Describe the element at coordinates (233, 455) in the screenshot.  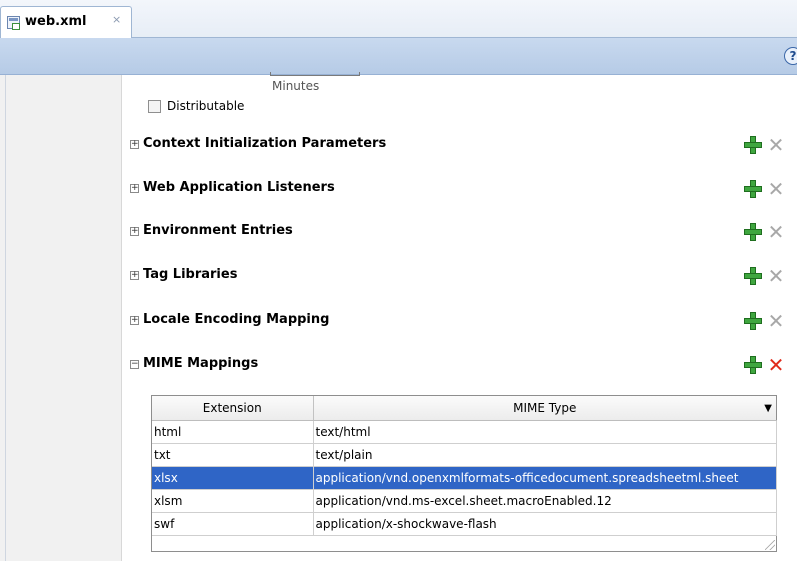
I see `cell-extension: txt` at that location.